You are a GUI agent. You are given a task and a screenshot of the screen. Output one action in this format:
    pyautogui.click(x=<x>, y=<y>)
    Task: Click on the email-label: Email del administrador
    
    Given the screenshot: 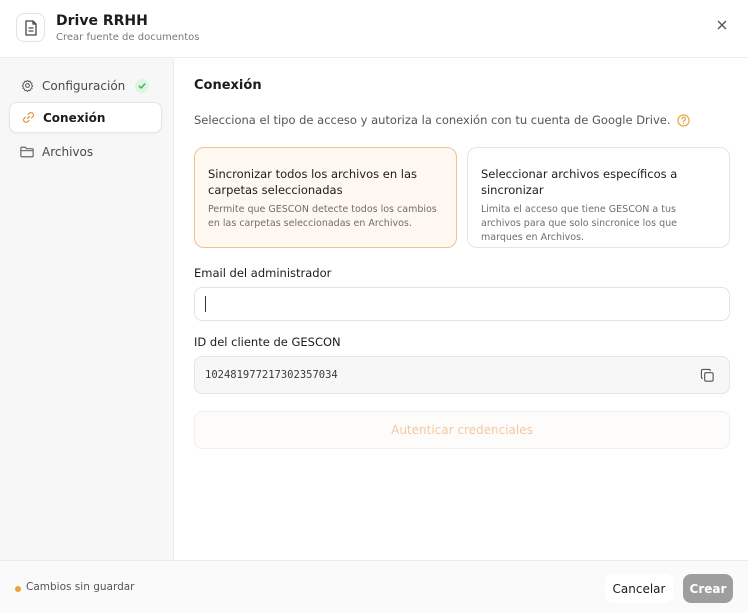 What is the action you would take?
    pyautogui.click(x=263, y=273)
    